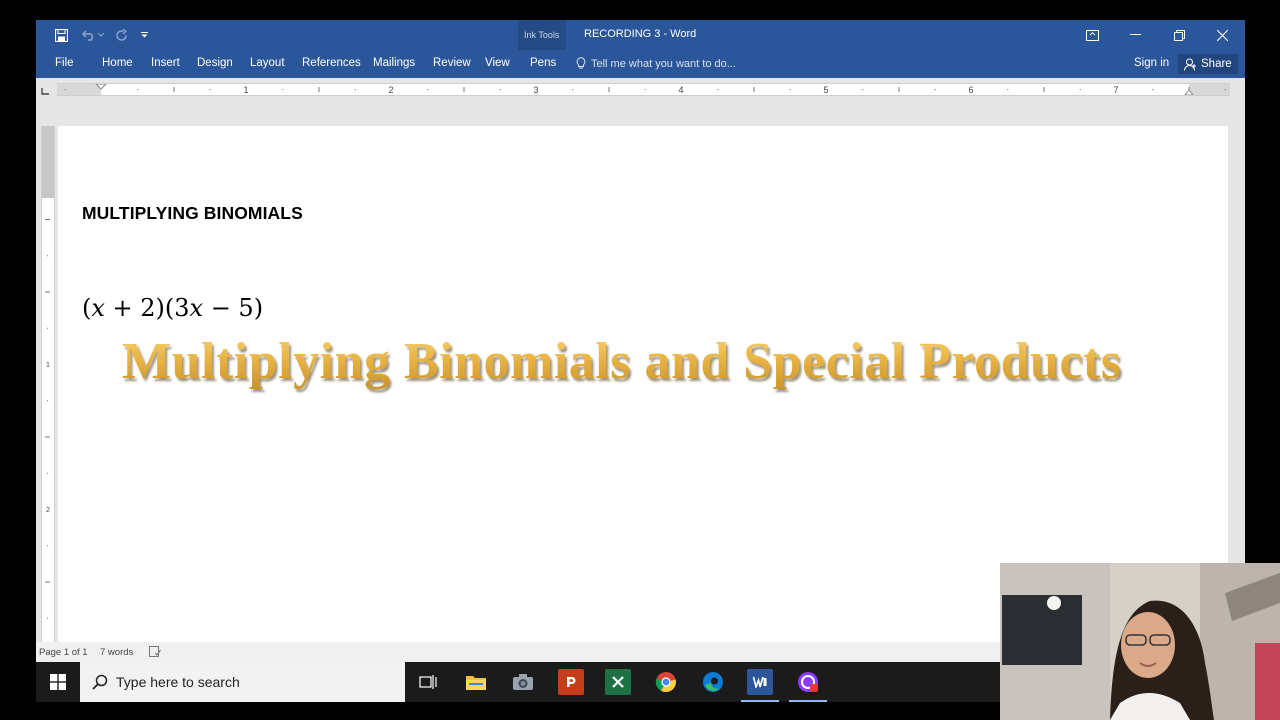 The height and width of the screenshot is (720, 1280). What do you see at coordinates (48, 510) in the screenshot?
I see `vruler-number: 2` at bounding box center [48, 510].